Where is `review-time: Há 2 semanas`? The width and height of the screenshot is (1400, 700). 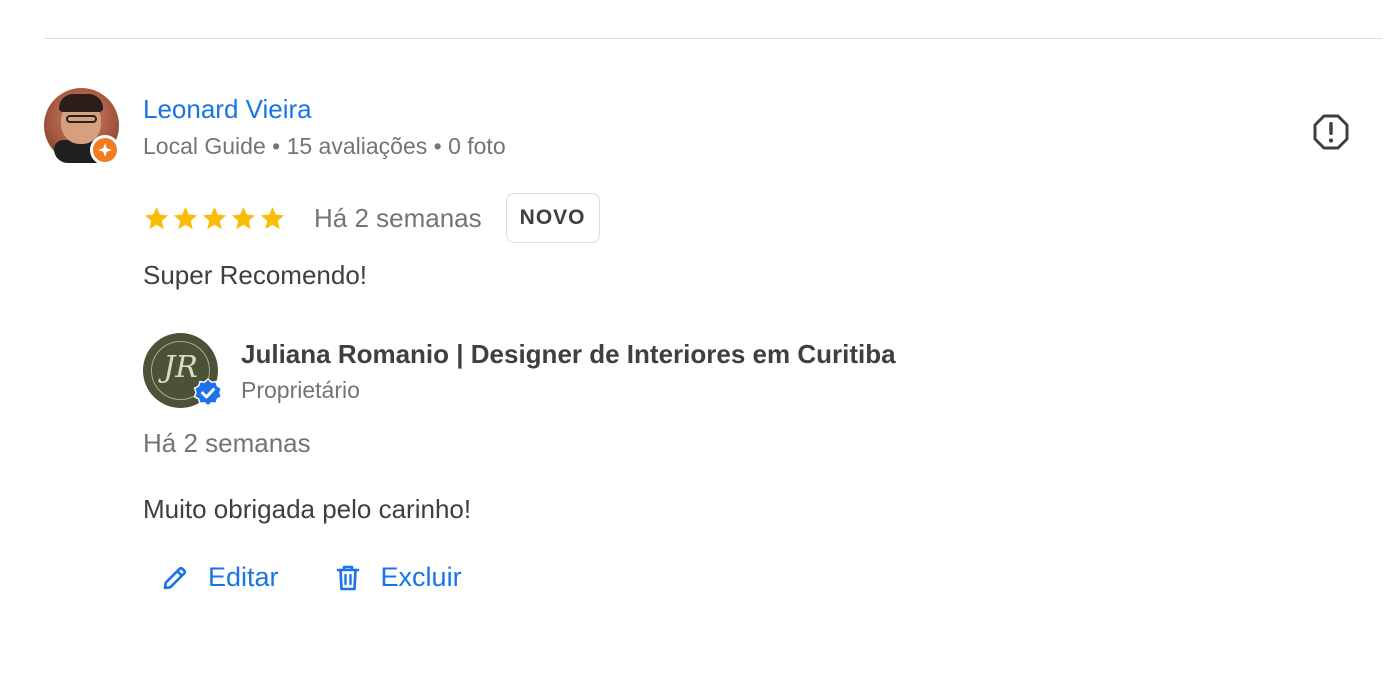 review-time: Há 2 semanas is located at coordinates (398, 217).